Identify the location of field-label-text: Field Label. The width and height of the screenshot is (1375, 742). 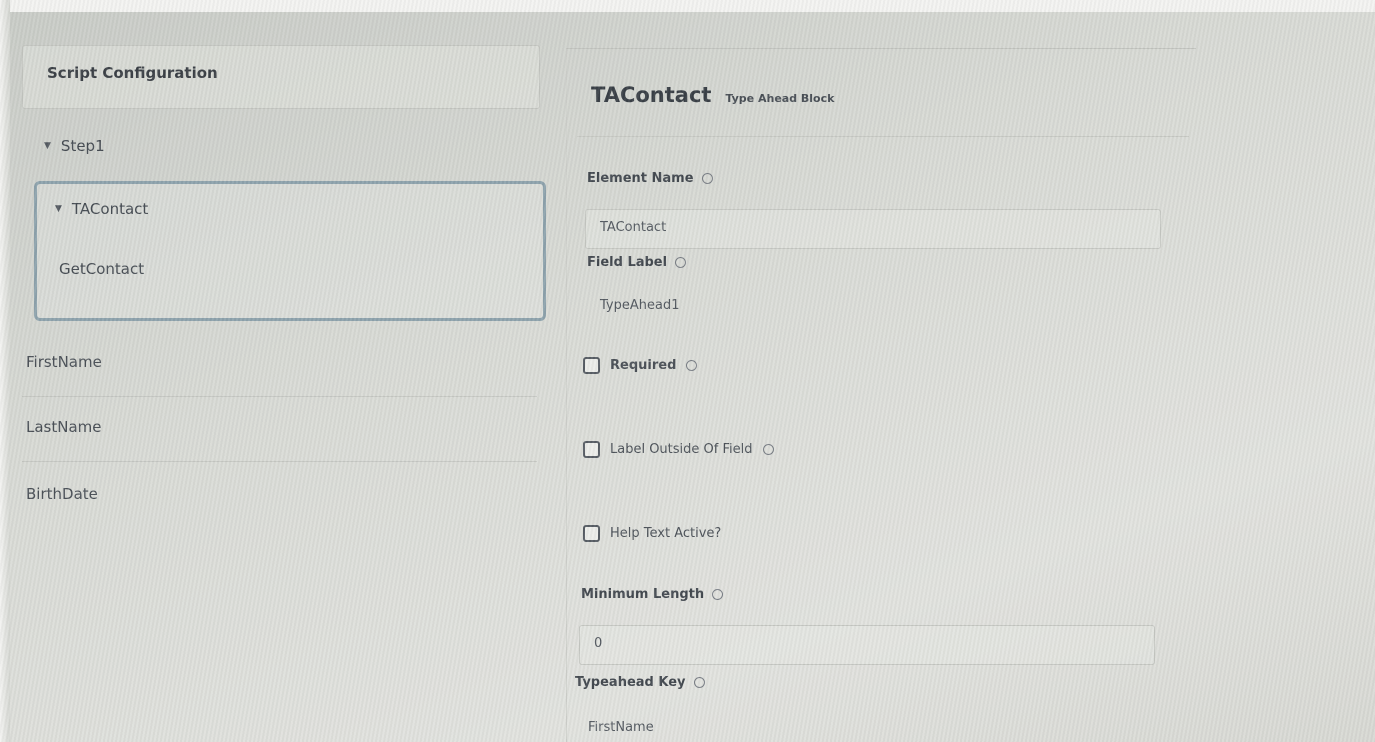
(627, 262).